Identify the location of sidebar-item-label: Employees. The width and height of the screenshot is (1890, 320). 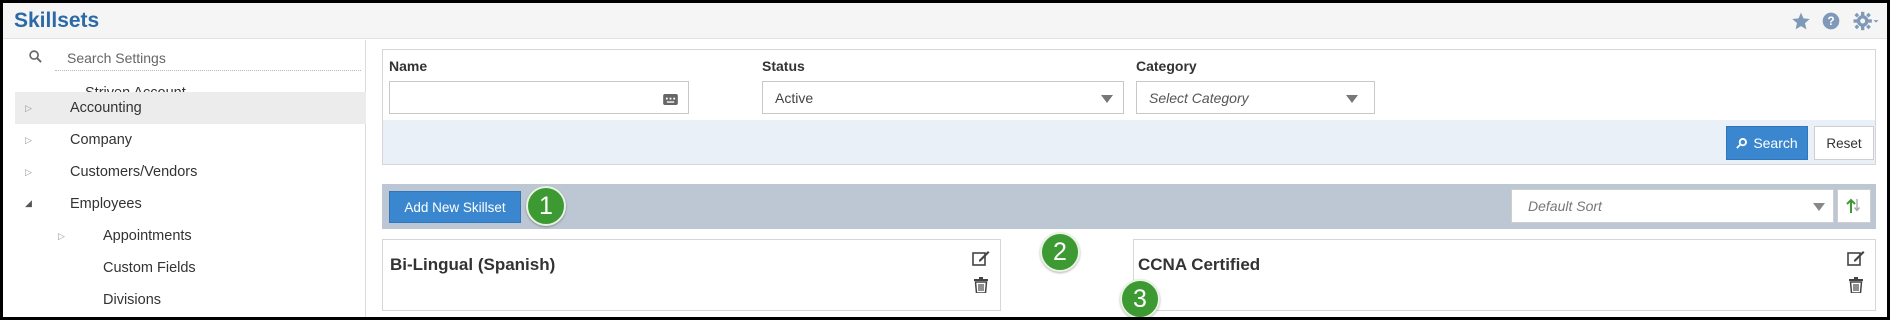
(106, 204).